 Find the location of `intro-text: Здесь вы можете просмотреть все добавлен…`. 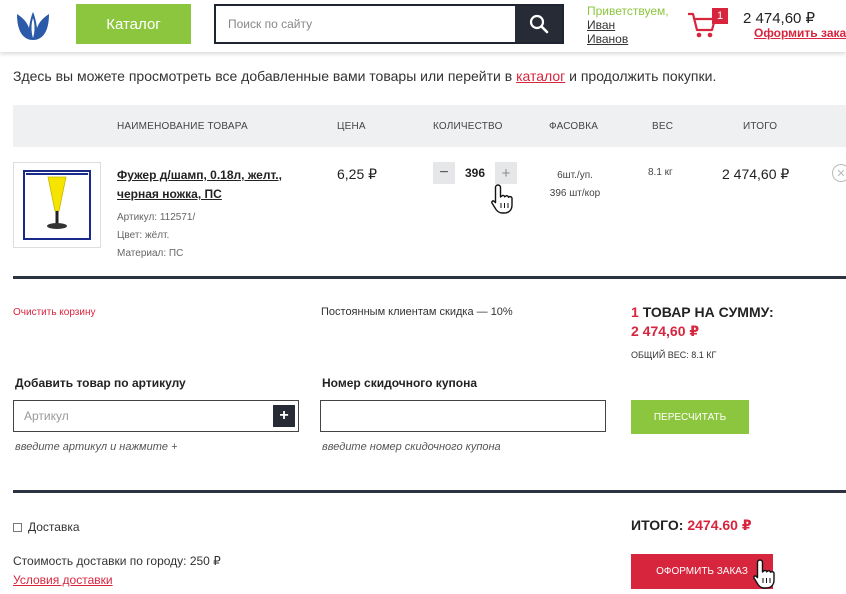

intro-text: Здесь вы можете просмотреть все добавлен… is located at coordinates (364, 76).